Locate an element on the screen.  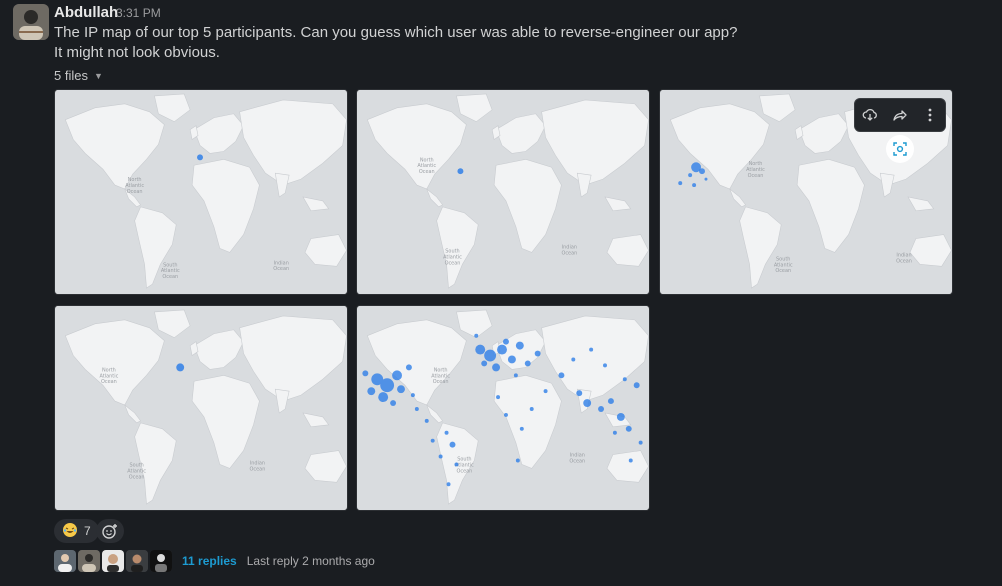
caret-down-icon: ▼ is located at coordinates (98, 75).